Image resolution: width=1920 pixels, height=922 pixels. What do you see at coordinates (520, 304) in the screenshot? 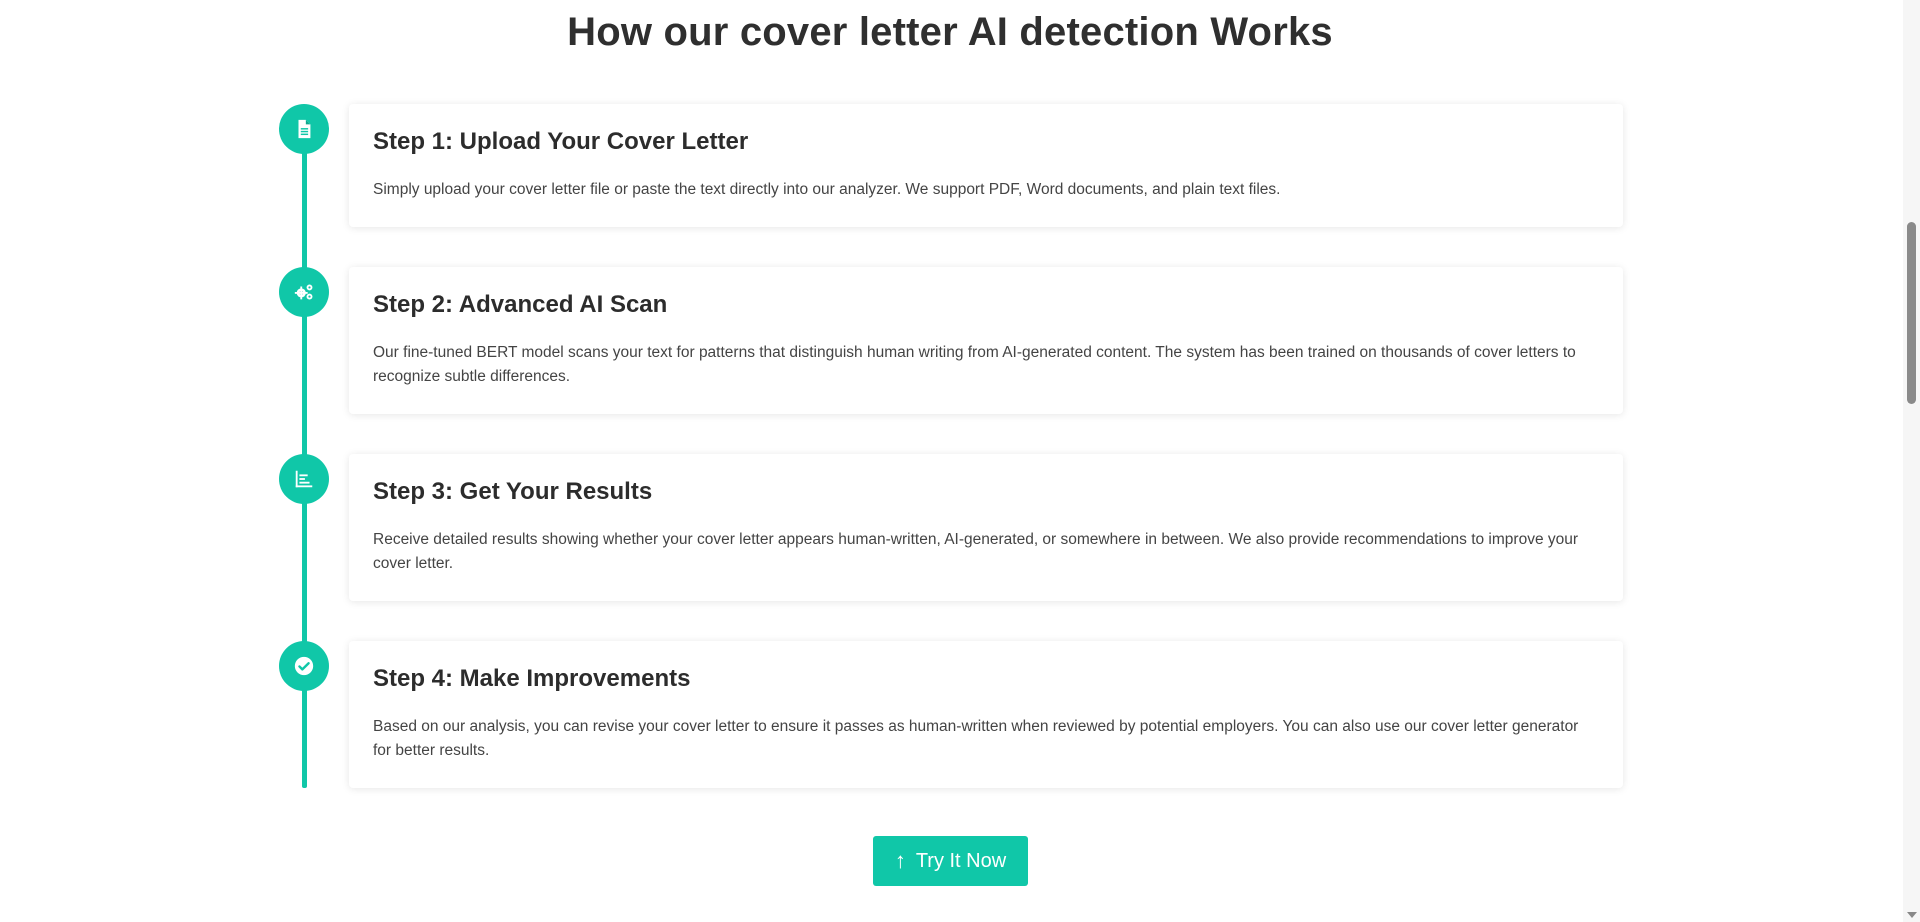
I see `step-2-title: Step 2: Advanced AI Scan` at bounding box center [520, 304].